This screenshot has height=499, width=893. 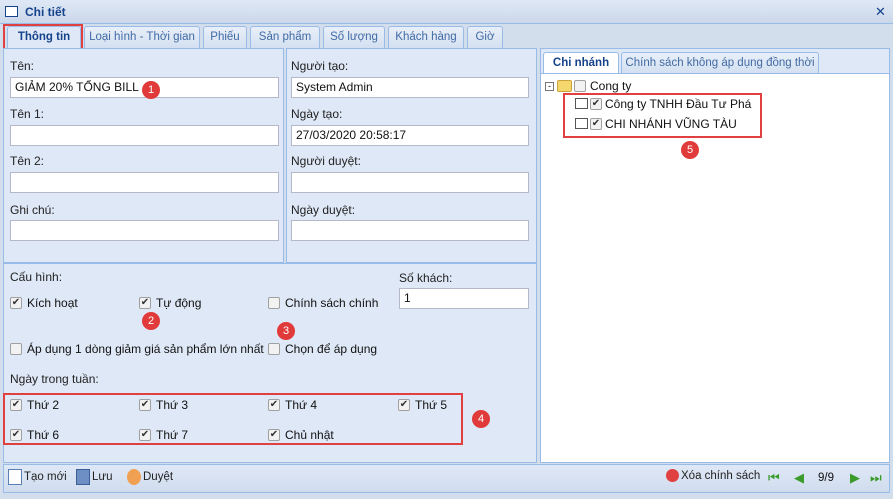 What do you see at coordinates (144, 230) in the screenshot?
I see `ghichu-input` at bounding box center [144, 230].